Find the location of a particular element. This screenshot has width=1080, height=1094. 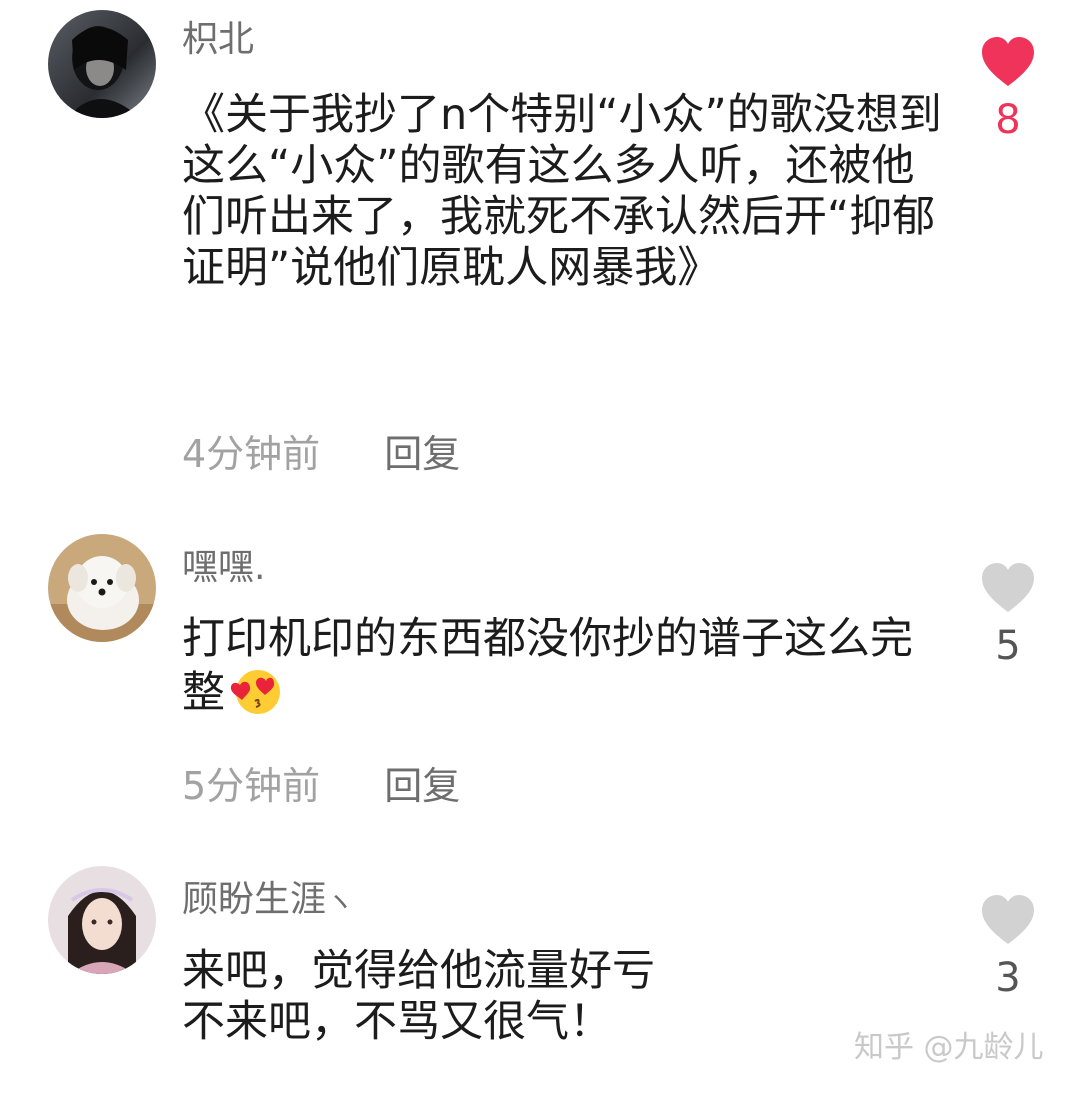

comment-username: 嘿嘿. is located at coordinates (223, 568).